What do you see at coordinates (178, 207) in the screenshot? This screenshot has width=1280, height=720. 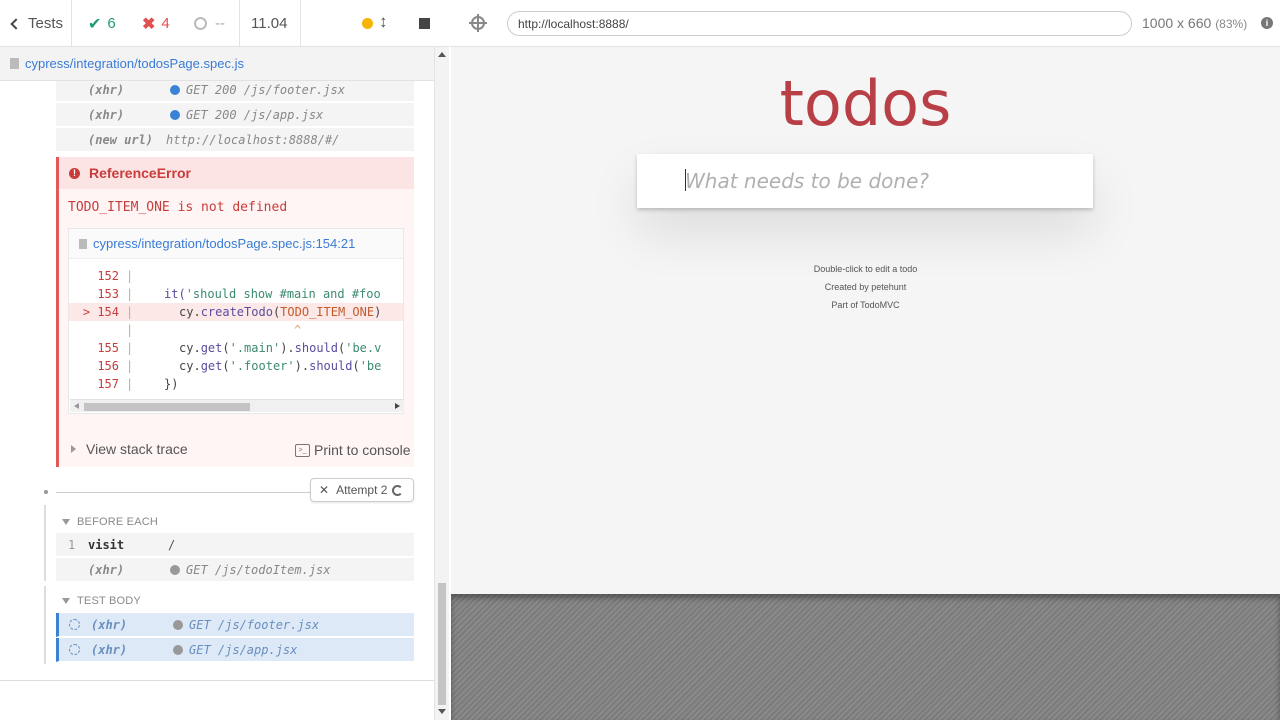 I see `error-message: TODO_ITEM_ONE is not defined` at bounding box center [178, 207].